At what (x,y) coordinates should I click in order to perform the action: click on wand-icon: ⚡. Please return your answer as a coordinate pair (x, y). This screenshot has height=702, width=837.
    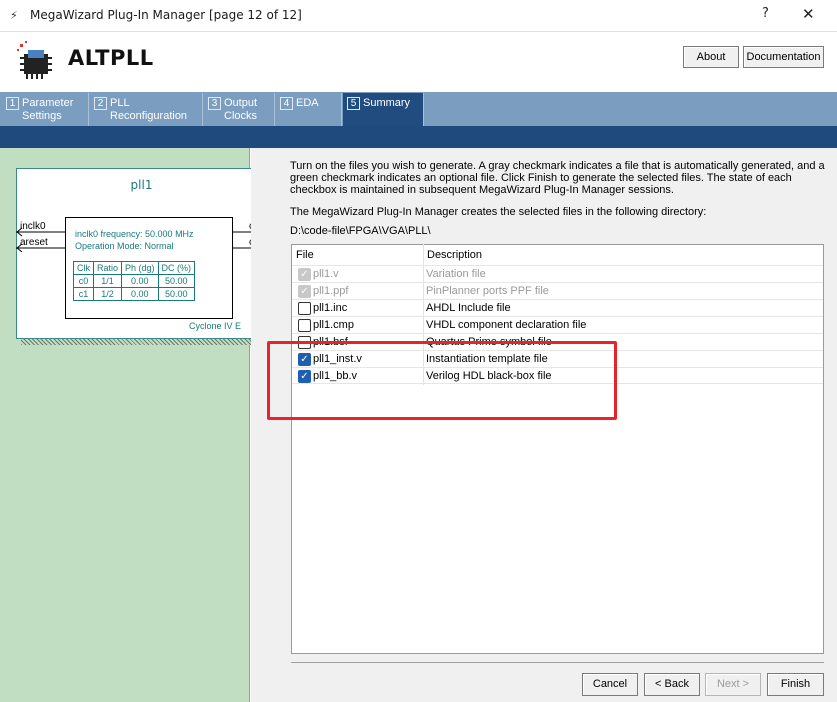
    Looking at the image, I should click on (14, 15).